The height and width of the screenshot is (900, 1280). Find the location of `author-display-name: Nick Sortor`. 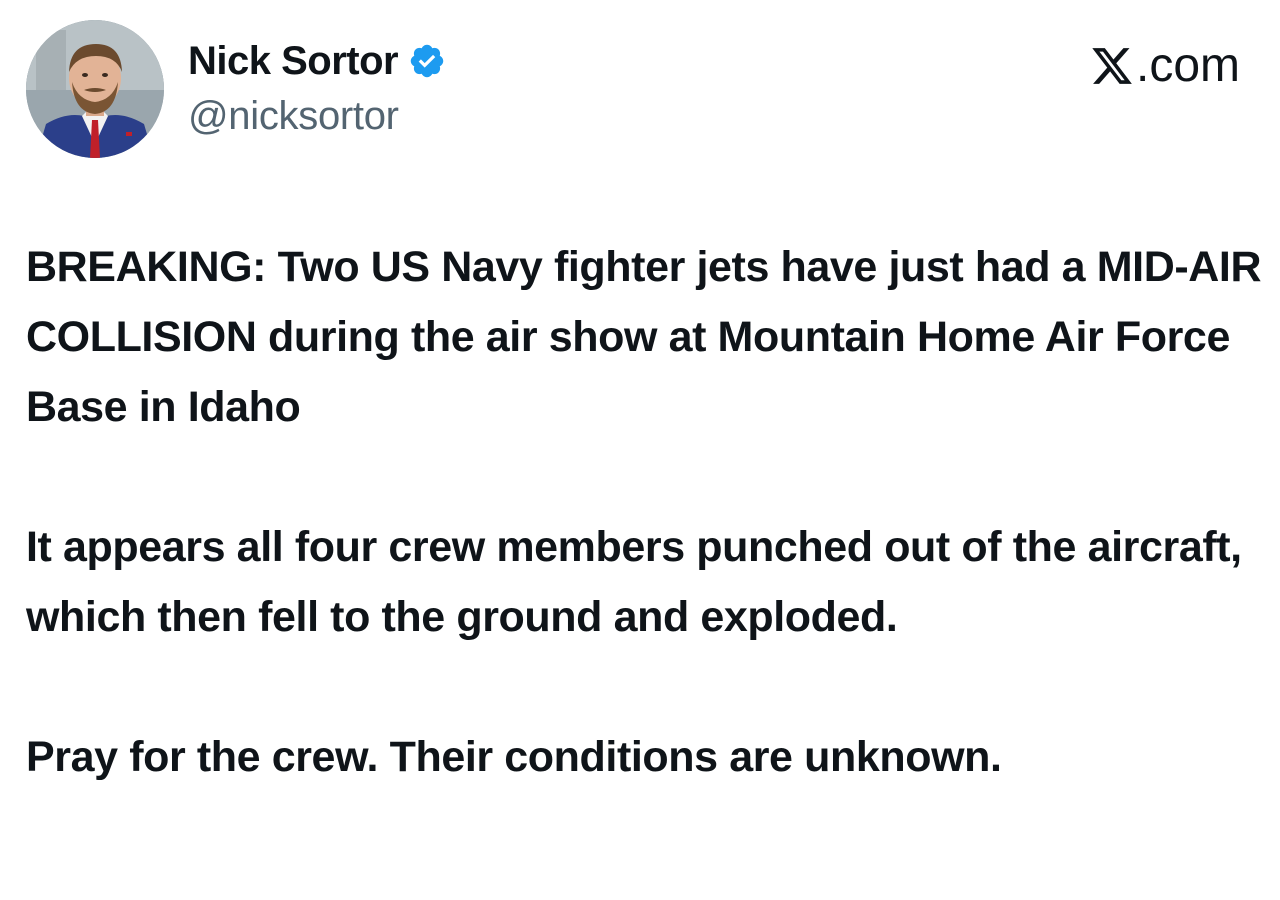

author-display-name: Nick Sortor is located at coordinates (293, 61).